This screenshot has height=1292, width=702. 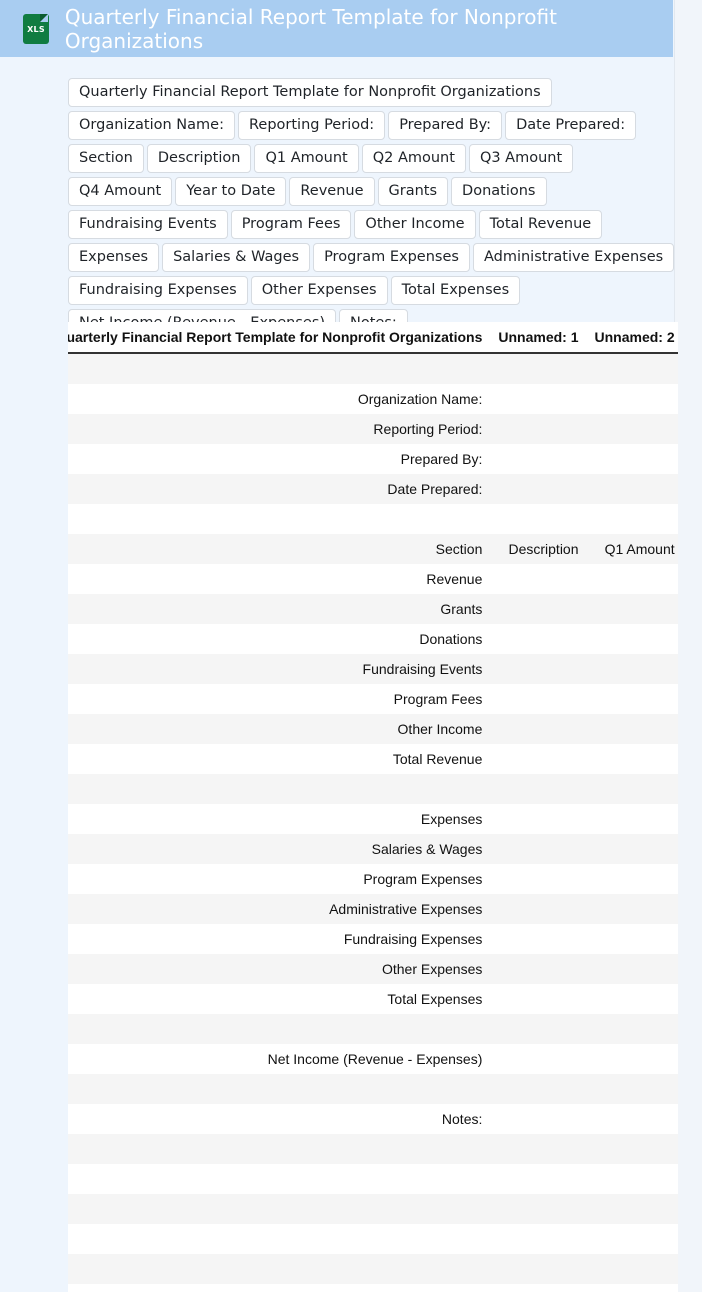 What do you see at coordinates (311, 125) in the screenshot?
I see `column-chip: Reporting Period:` at bounding box center [311, 125].